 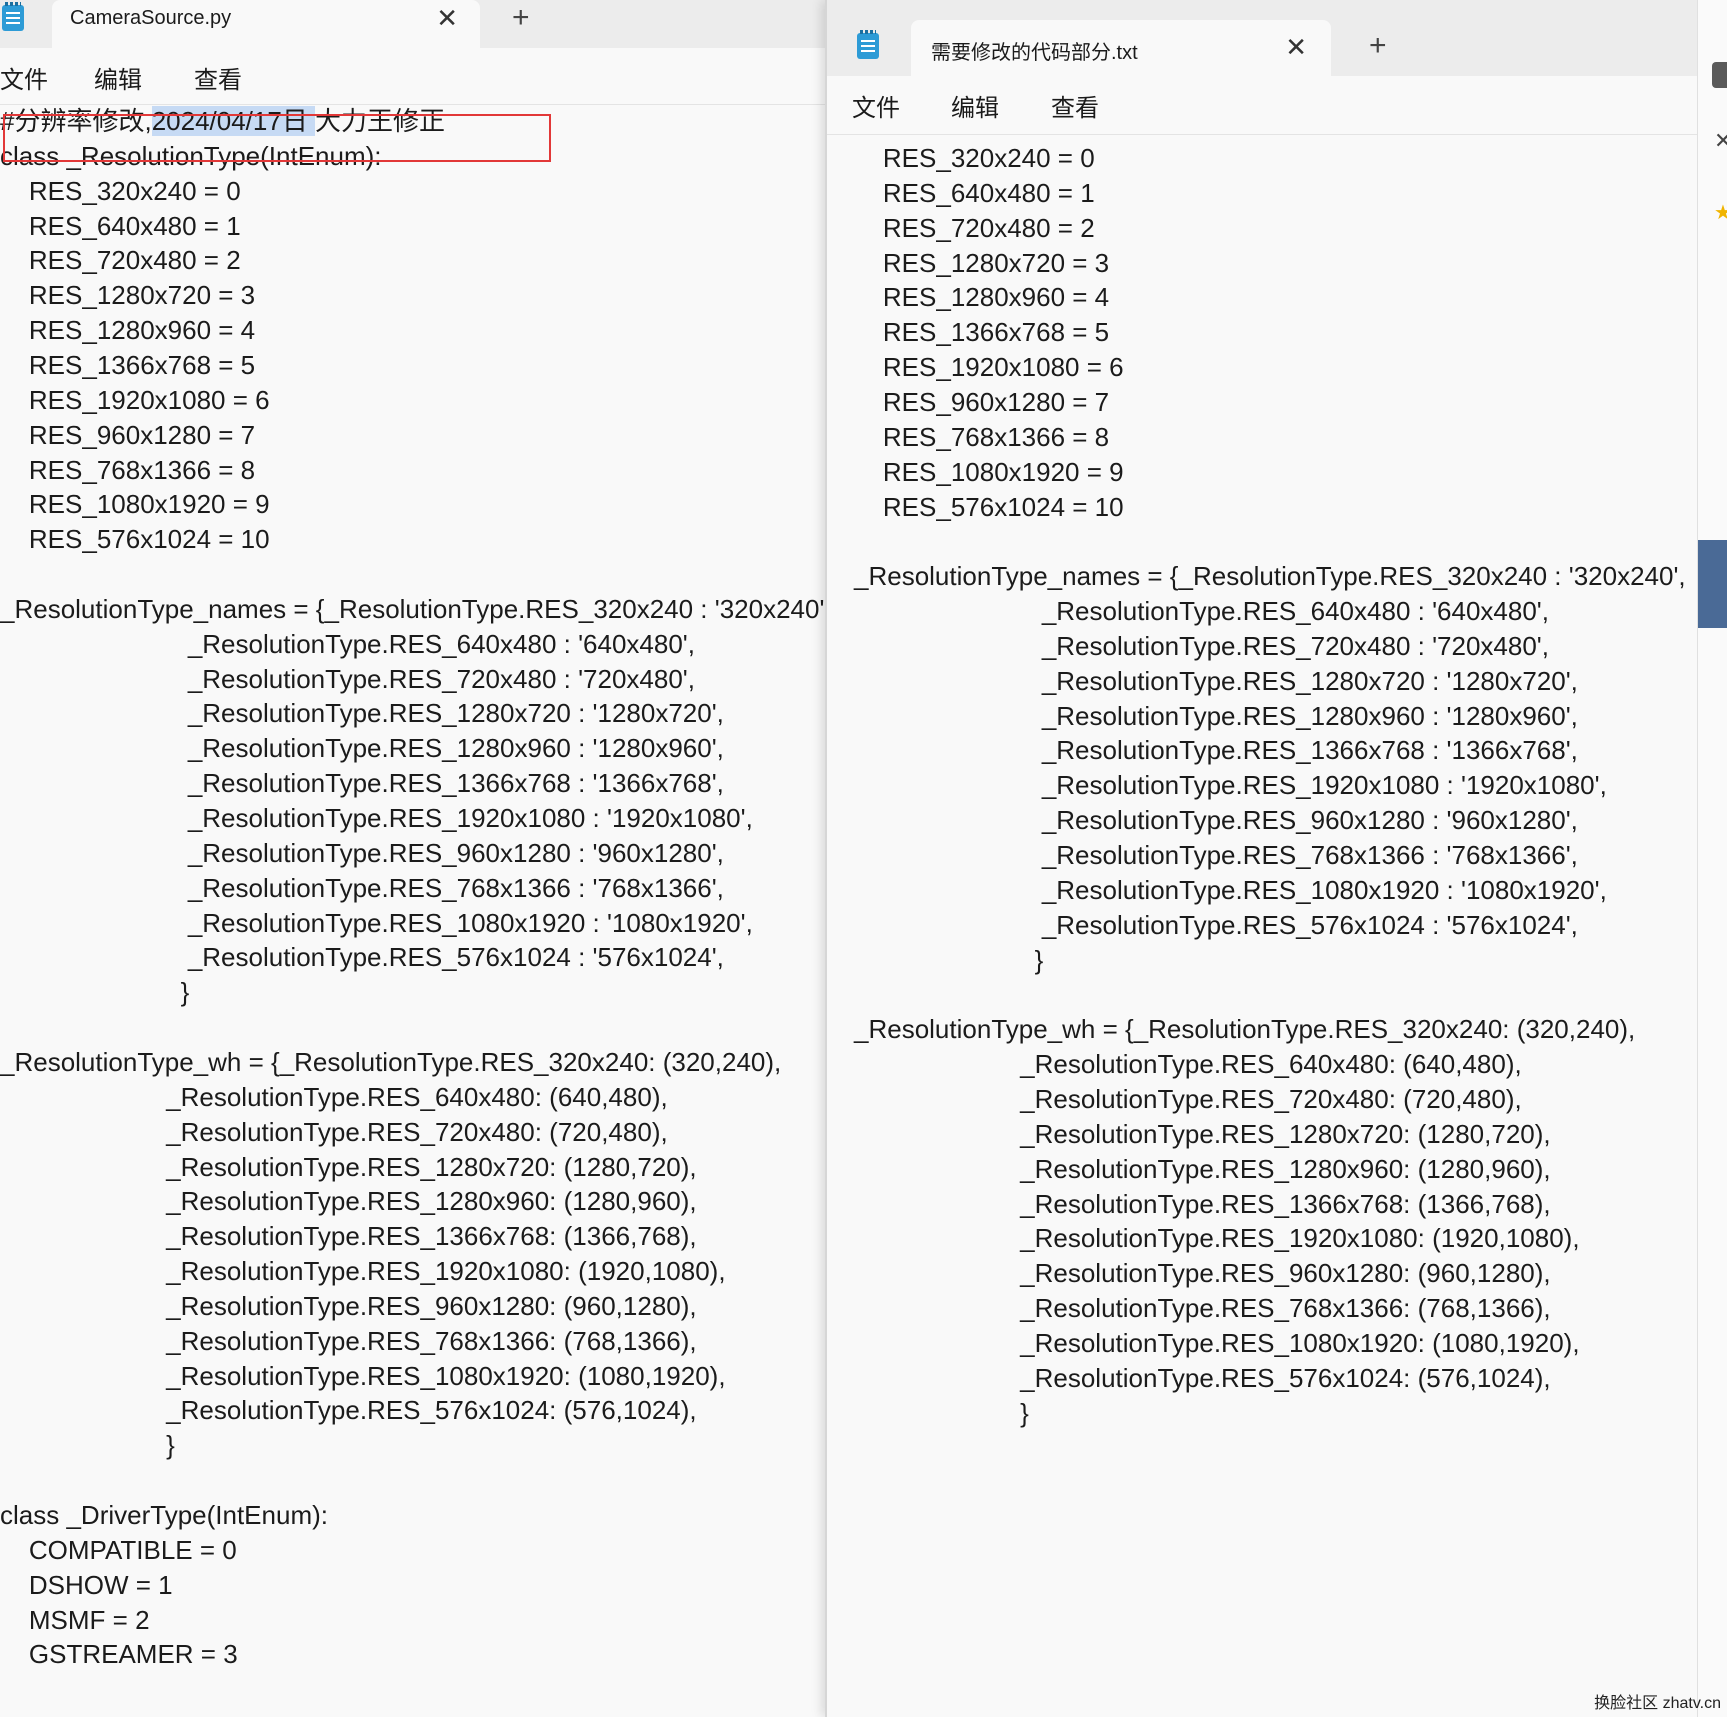 What do you see at coordinates (222, 121) in the screenshot?
I see `code-line: #分辨率修改,2024/04/17日 大力王修正` at bounding box center [222, 121].